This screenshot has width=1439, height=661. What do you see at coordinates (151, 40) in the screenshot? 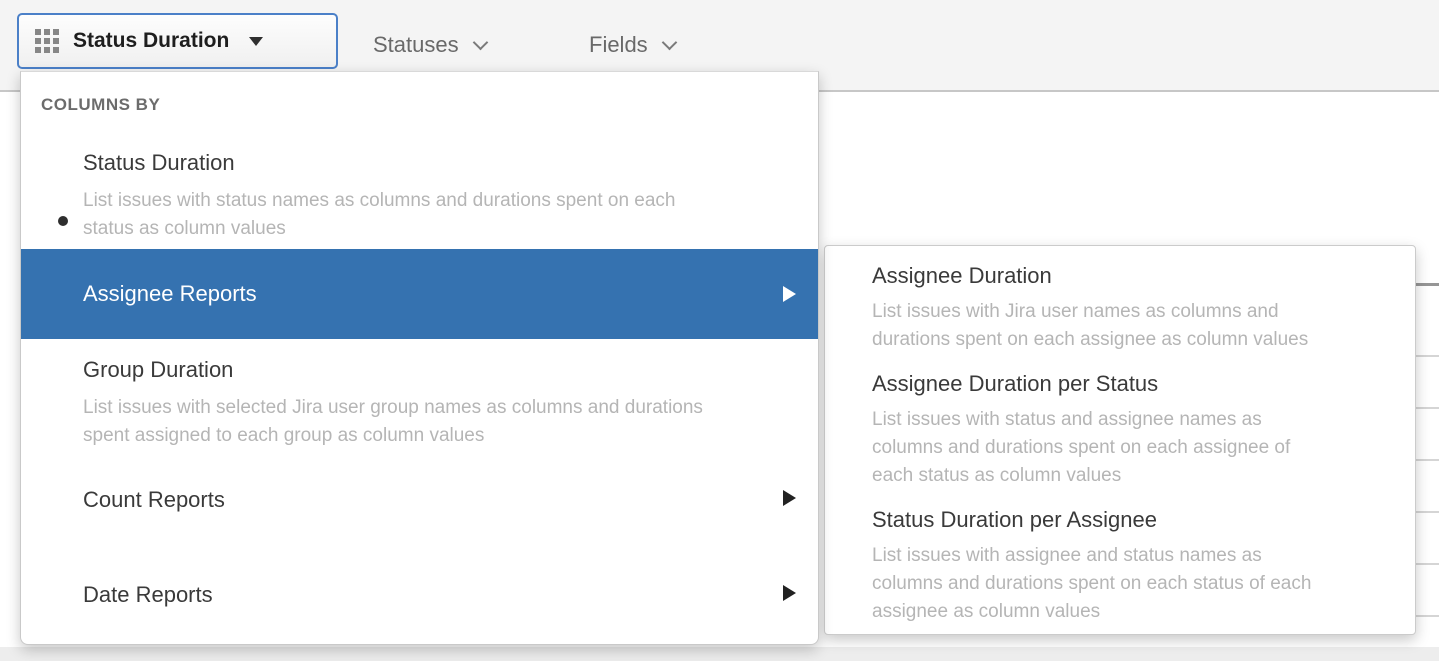
I see `report-view-button-label: Status Duration` at bounding box center [151, 40].